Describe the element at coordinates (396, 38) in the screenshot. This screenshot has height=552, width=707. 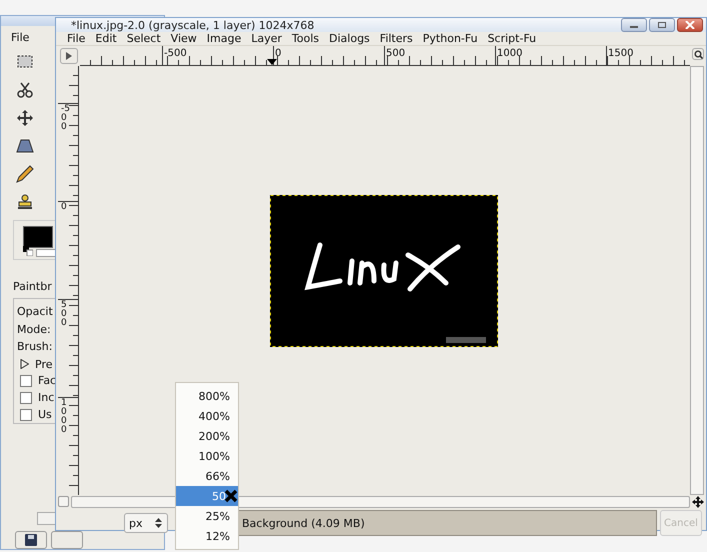
I see `menu-item: Filters` at that location.